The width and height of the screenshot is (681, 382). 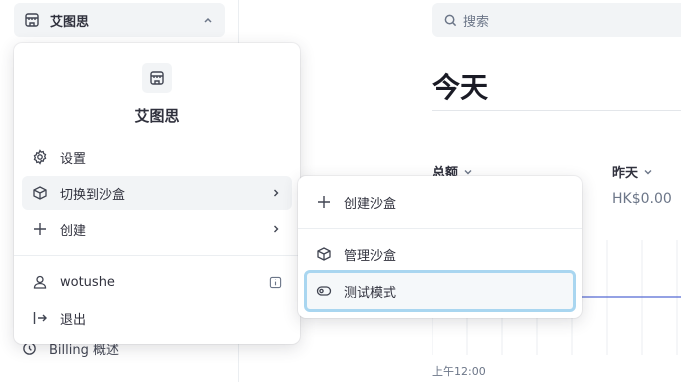 I want to click on menu-item-switch-sandbox: 切换到沙盒, so click(x=157, y=193).